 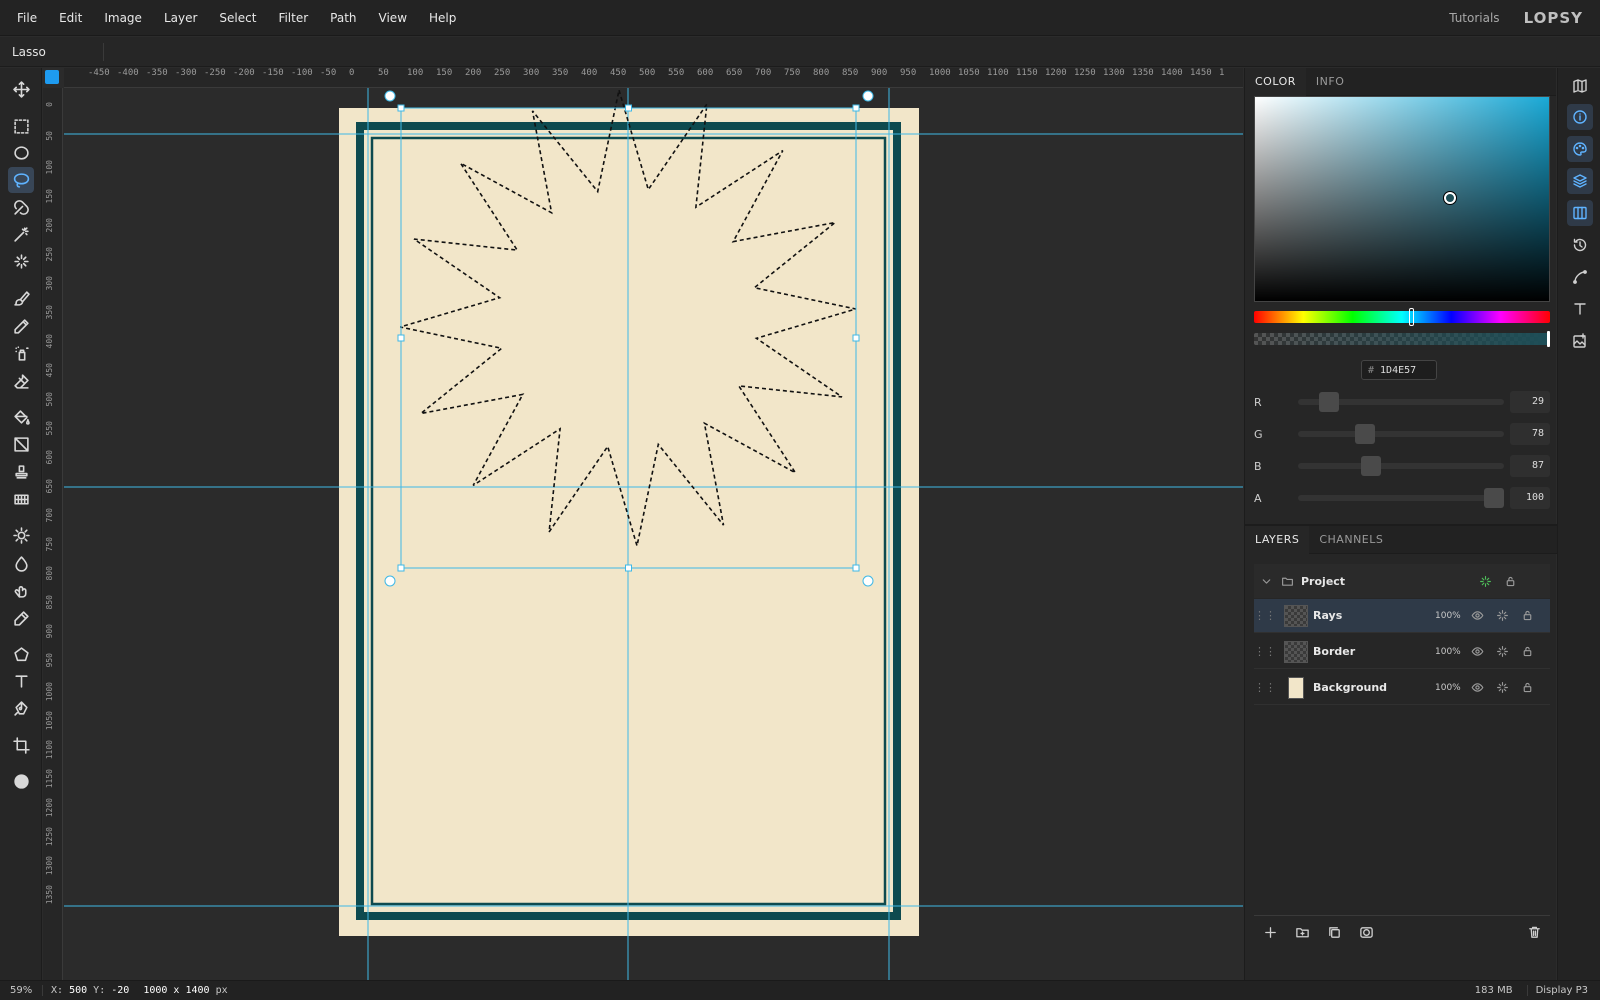 What do you see at coordinates (21, 590) in the screenshot?
I see `tool-smudge` at bounding box center [21, 590].